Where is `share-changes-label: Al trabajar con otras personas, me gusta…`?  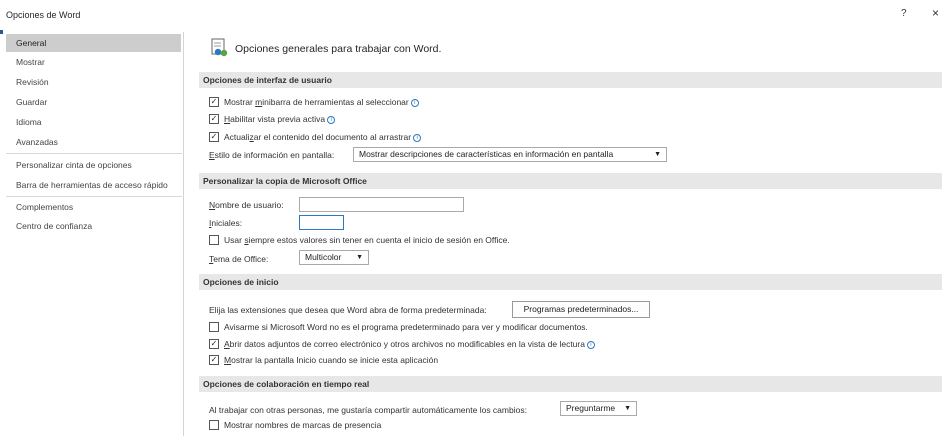
share-changes-label: Al trabajar con otras personas, me gusta… is located at coordinates (368, 410).